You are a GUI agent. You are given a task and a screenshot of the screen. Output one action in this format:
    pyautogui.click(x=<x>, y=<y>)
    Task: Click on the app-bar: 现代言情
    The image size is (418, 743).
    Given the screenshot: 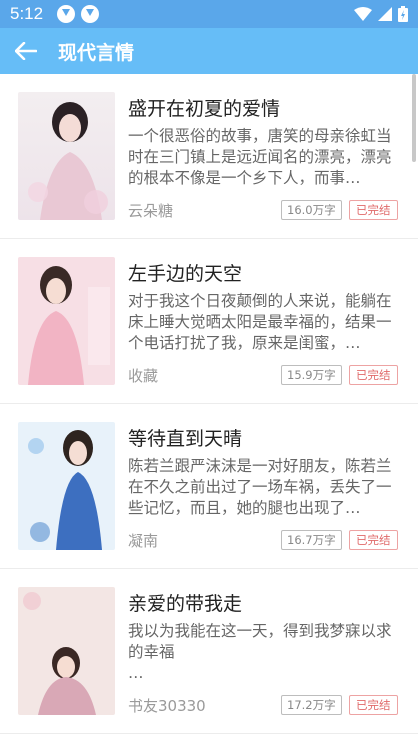 What is the action you would take?
    pyautogui.click(x=209, y=51)
    